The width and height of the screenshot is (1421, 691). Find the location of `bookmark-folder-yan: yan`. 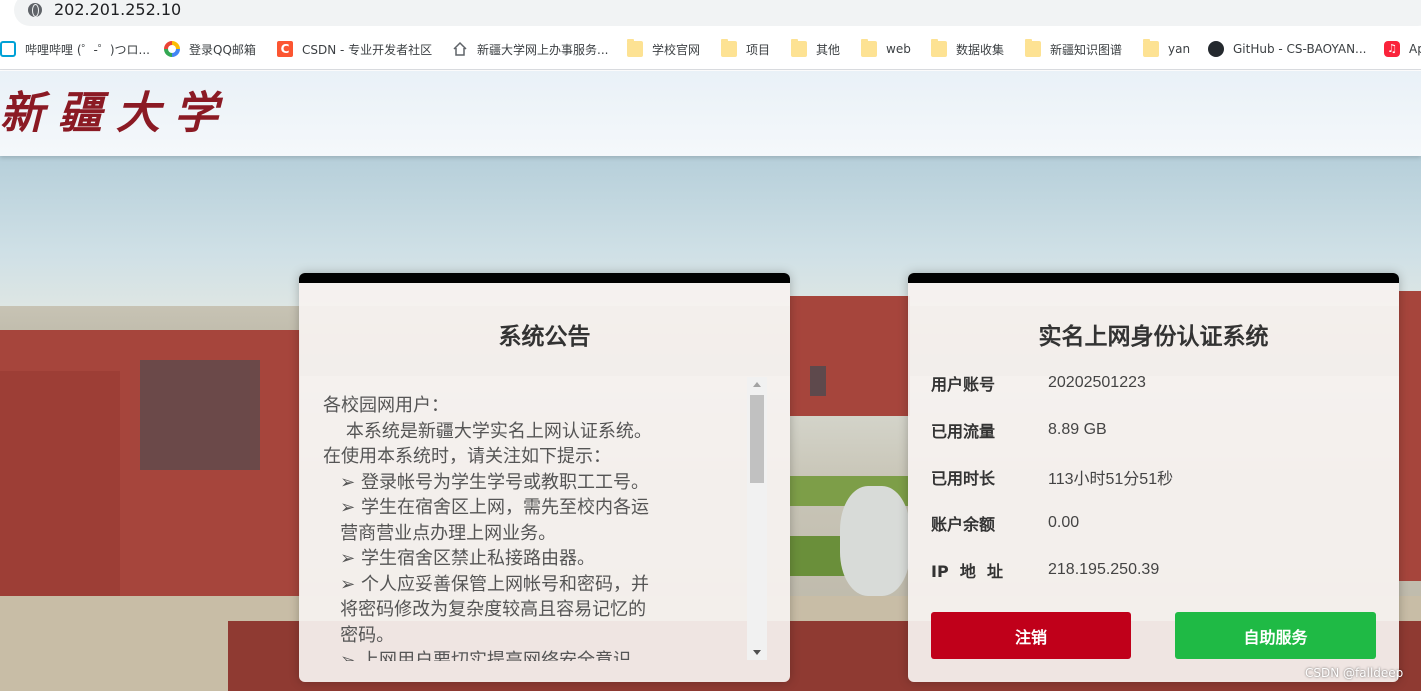

bookmark-folder-yan: yan is located at coordinates (1167, 48).